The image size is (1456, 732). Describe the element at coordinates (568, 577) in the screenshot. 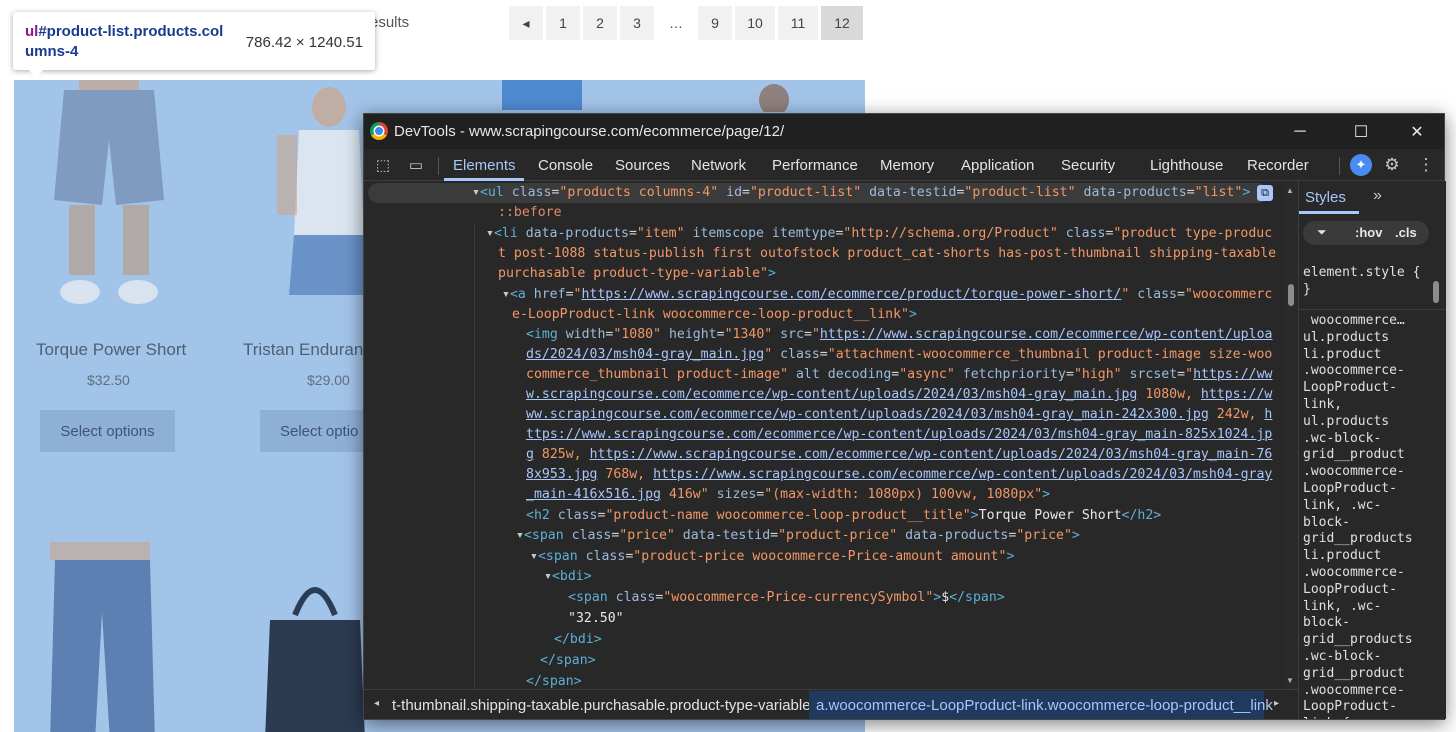

I see `dom-node-bdi: ▾<bdi>` at that location.